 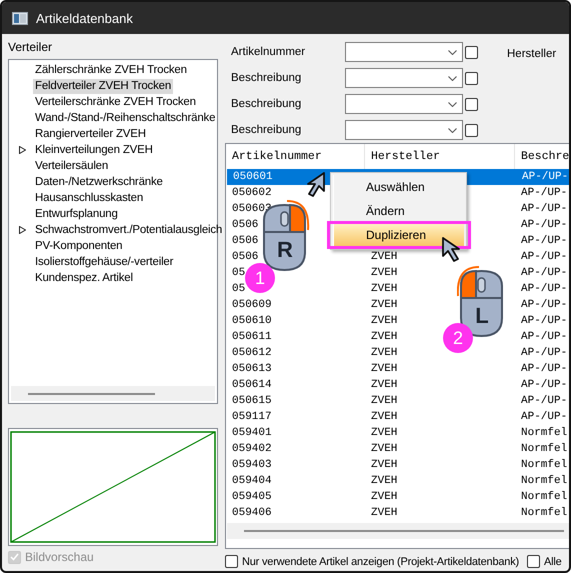 I want to click on table-cell: 059117, so click(x=252, y=417).